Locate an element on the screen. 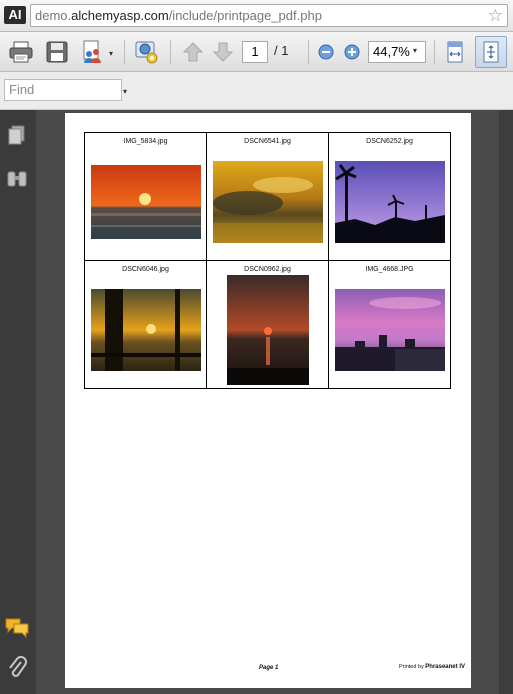  photo-cell: DSCN6541.jpg is located at coordinates (268, 197).